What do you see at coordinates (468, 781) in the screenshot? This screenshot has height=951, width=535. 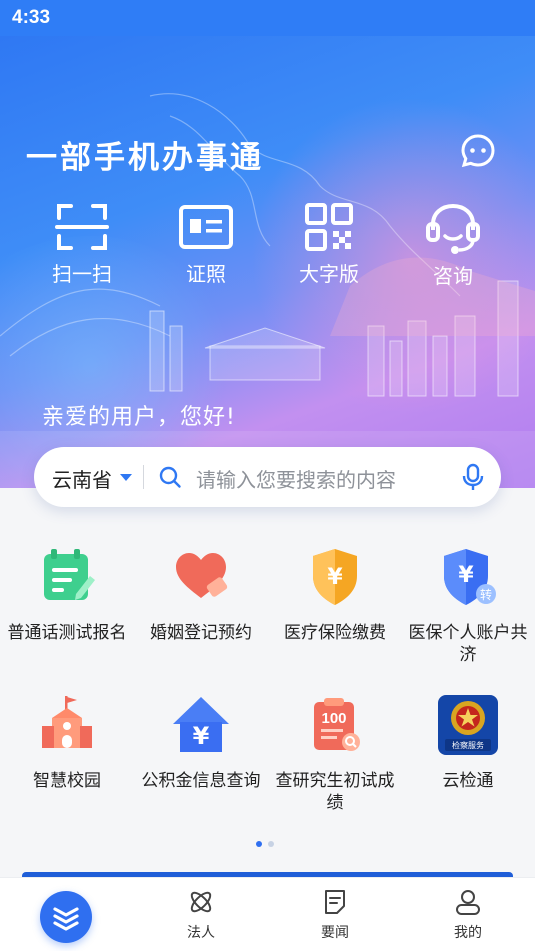 I see `service-label: 云检通` at bounding box center [468, 781].